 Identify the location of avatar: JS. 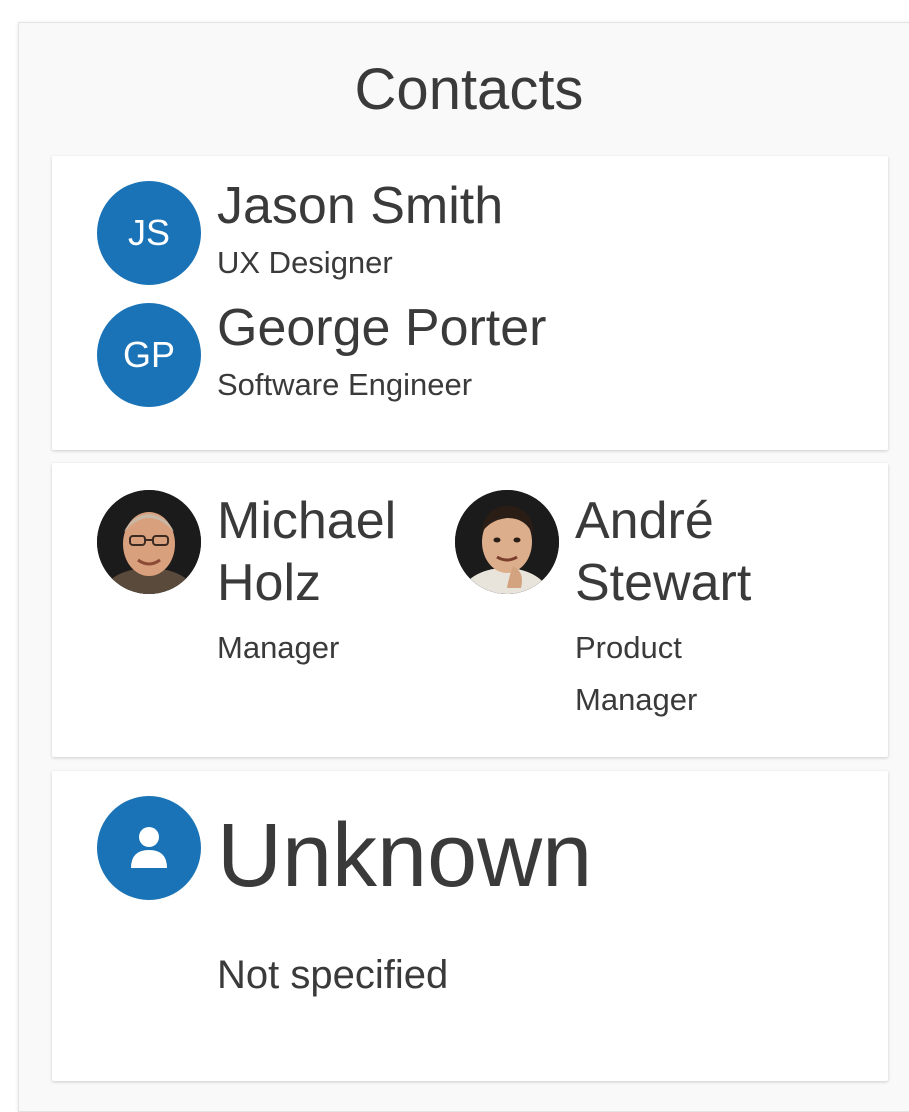
(149, 233).